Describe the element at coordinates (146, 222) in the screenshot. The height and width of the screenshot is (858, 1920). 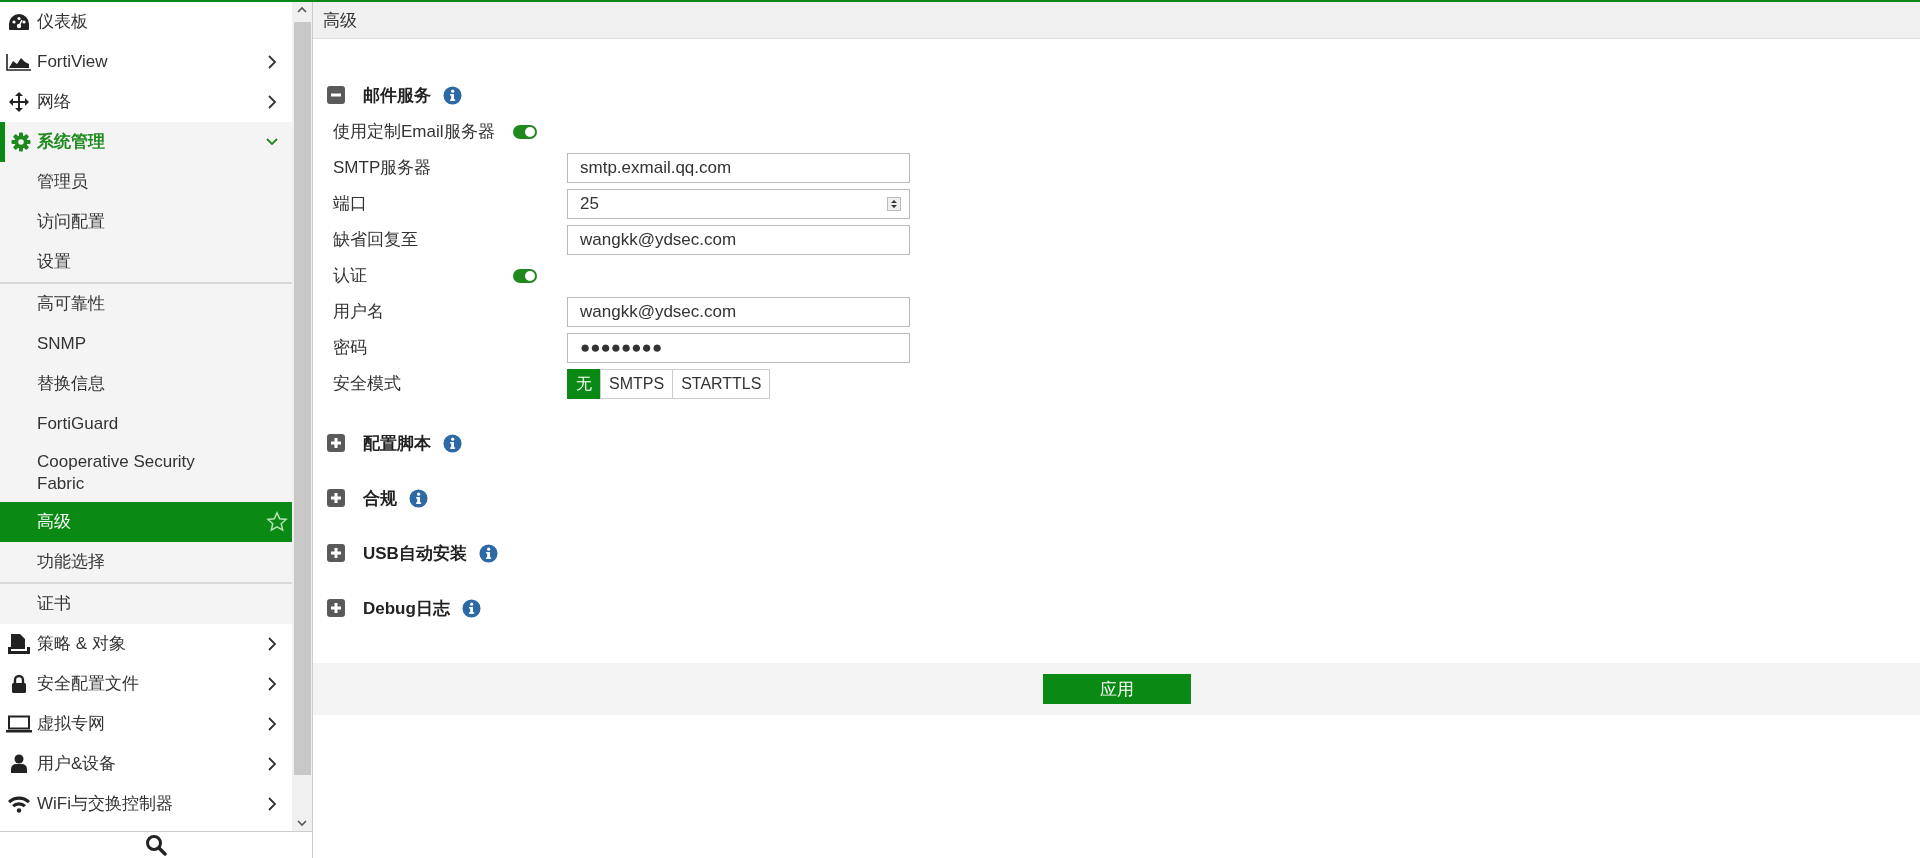
I see `sidebar-submenu-item: 访问配置` at that location.